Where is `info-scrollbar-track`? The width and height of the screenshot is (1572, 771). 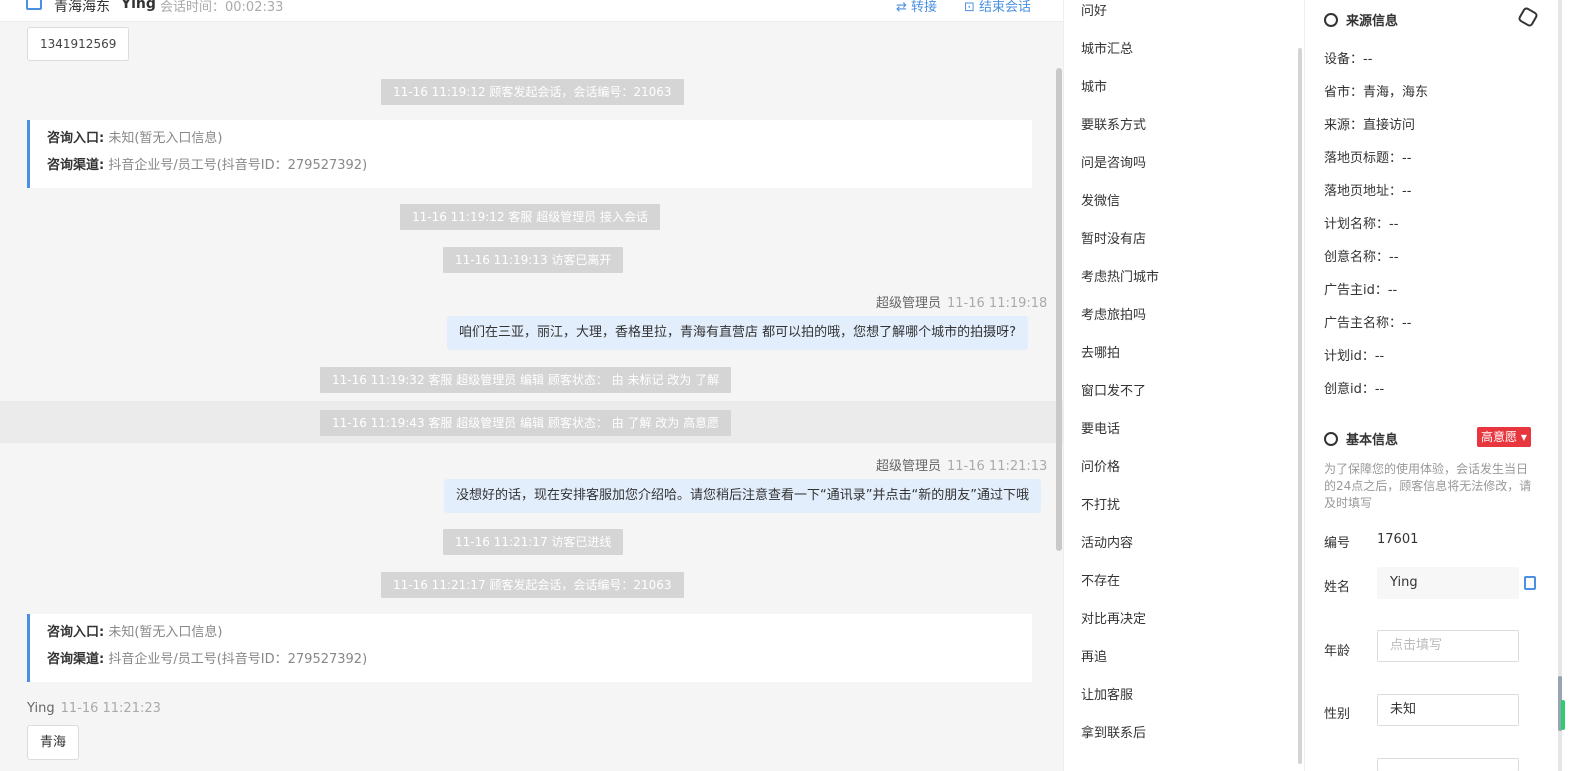 info-scrollbar-track is located at coordinates (1560, 385).